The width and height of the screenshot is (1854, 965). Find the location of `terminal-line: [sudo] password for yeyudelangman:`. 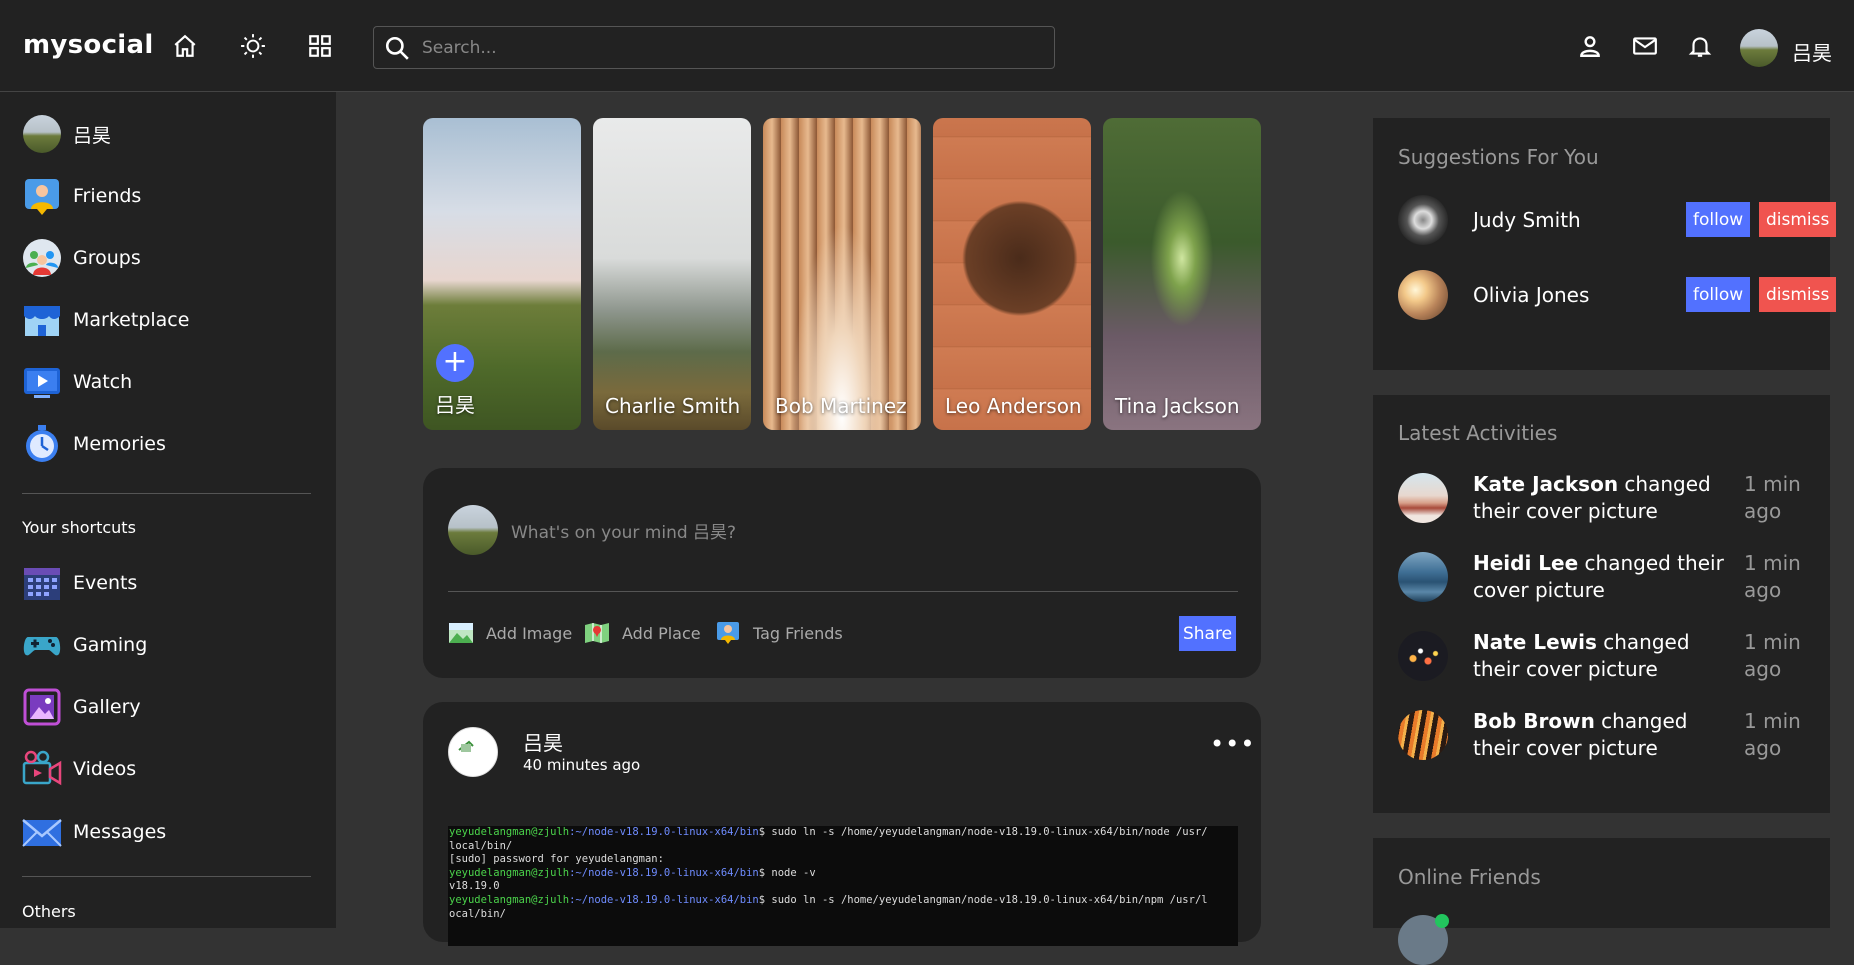

terminal-line: [sudo] password for yeyudelangman: is located at coordinates (556, 859).